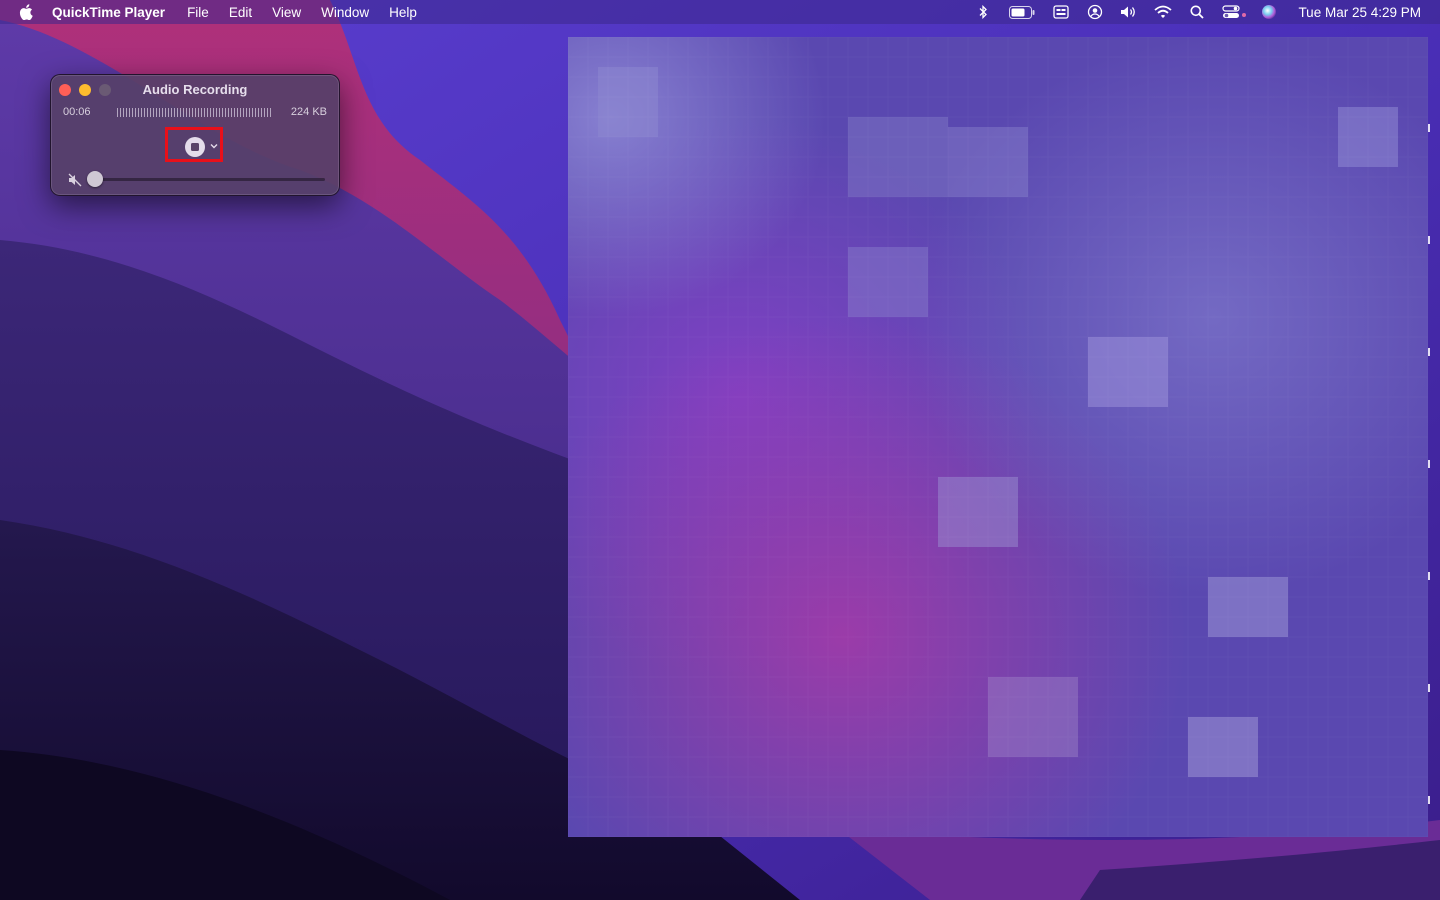 This screenshot has width=1440, height=900. What do you see at coordinates (26, 12) in the screenshot?
I see `apple-logo-icon` at bounding box center [26, 12].